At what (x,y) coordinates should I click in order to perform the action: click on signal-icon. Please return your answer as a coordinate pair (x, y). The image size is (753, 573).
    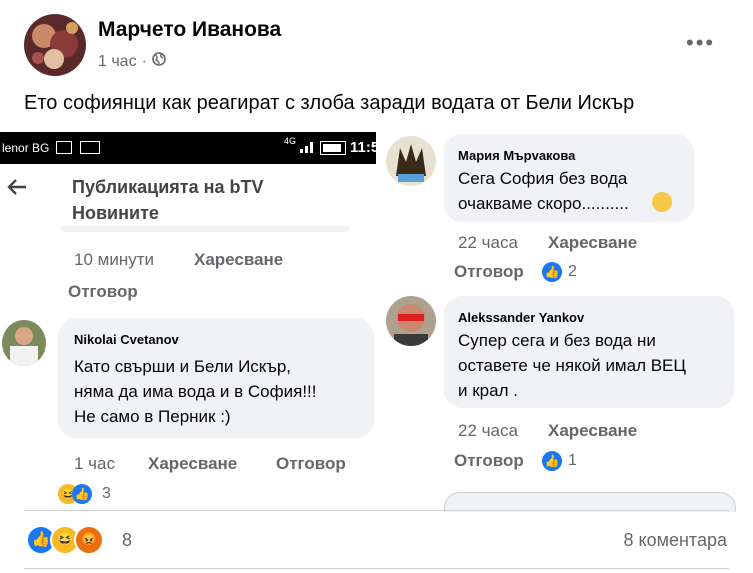
    Looking at the image, I should click on (307, 148).